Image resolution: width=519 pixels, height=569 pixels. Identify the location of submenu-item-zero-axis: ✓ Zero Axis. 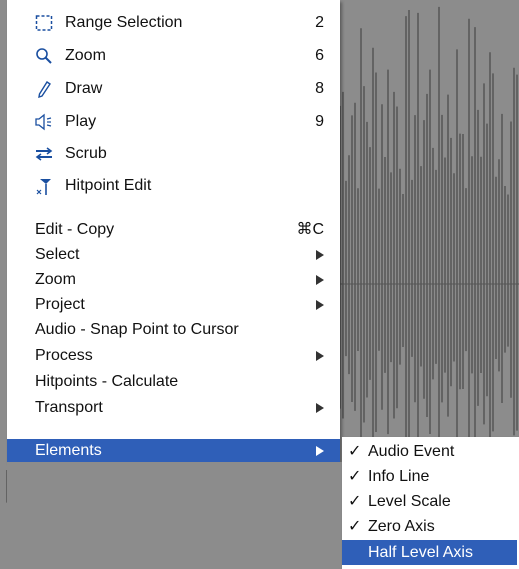
(430, 526).